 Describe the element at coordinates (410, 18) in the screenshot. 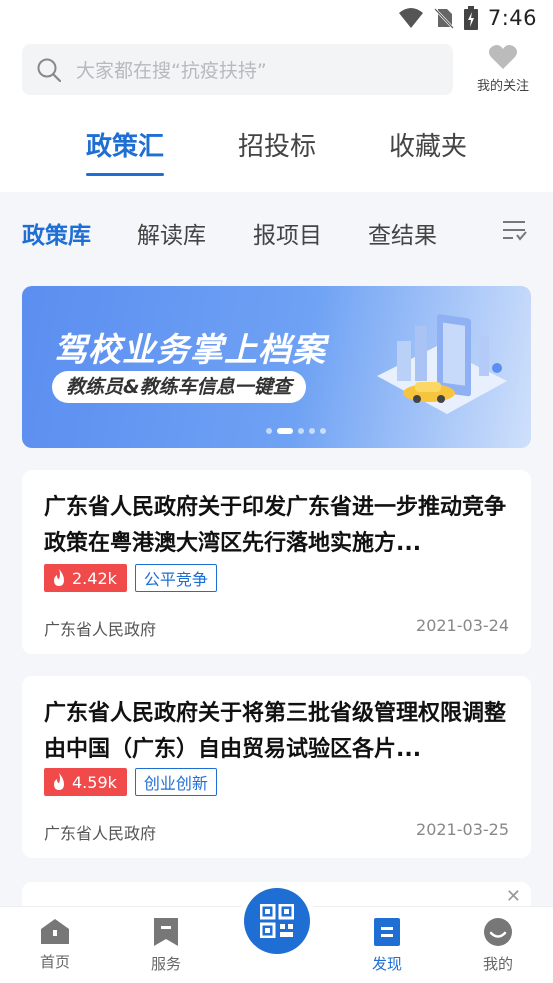

I see `wifi-icon` at that location.